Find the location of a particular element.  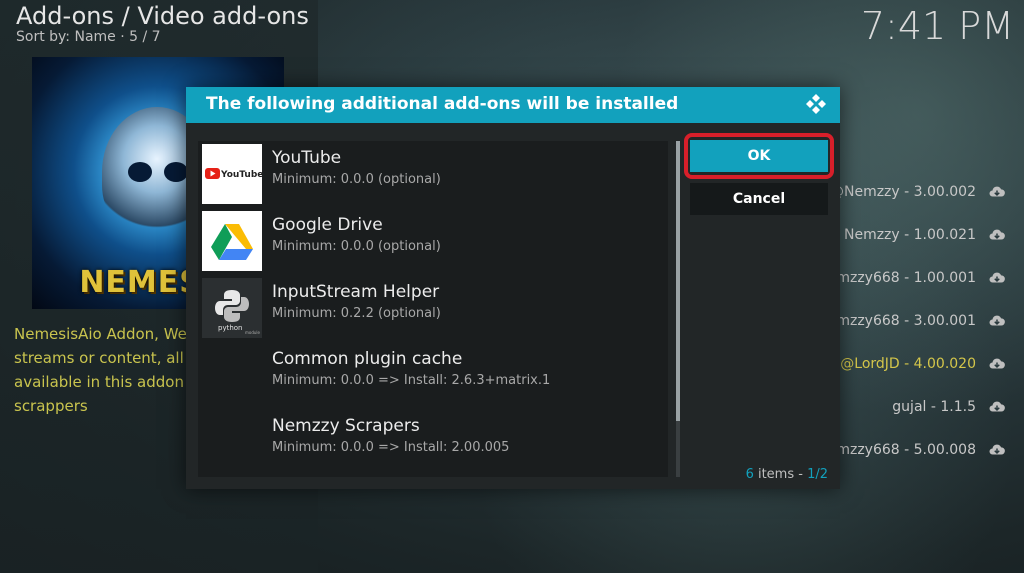

clock: 7:41 PM is located at coordinates (937, 26).